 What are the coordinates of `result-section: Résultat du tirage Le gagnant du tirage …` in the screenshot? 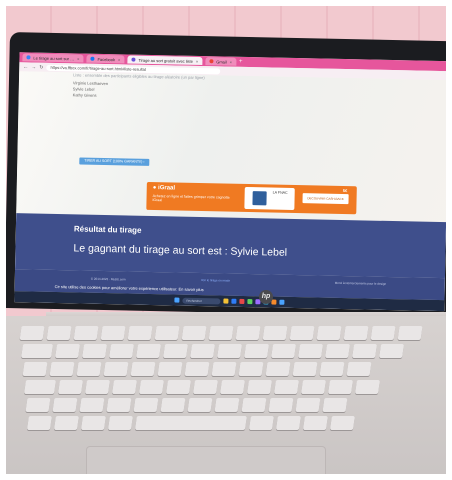 It's located at (230, 246).